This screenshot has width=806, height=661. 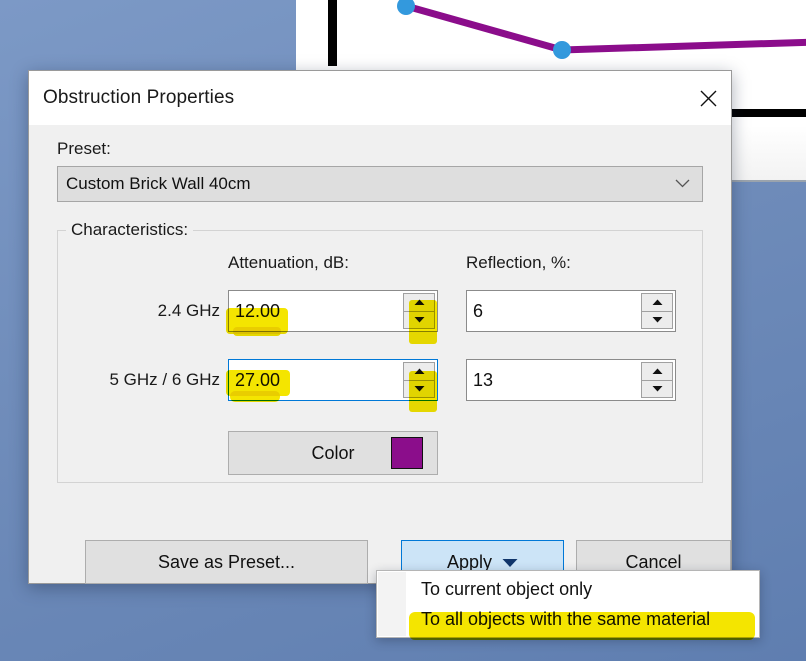 I want to click on dialog-titlebar: Obstruction Properties, so click(x=380, y=98).